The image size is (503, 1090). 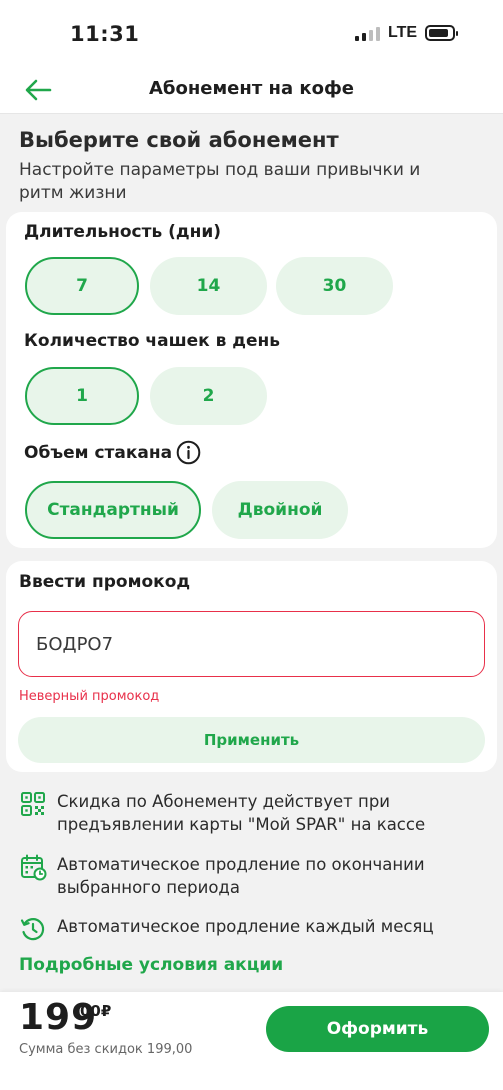 What do you see at coordinates (245, 926) in the screenshot?
I see `info-text-auto-renew-monthly: Автоматическое продление каждый месяц` at bounding box center [245, 926].